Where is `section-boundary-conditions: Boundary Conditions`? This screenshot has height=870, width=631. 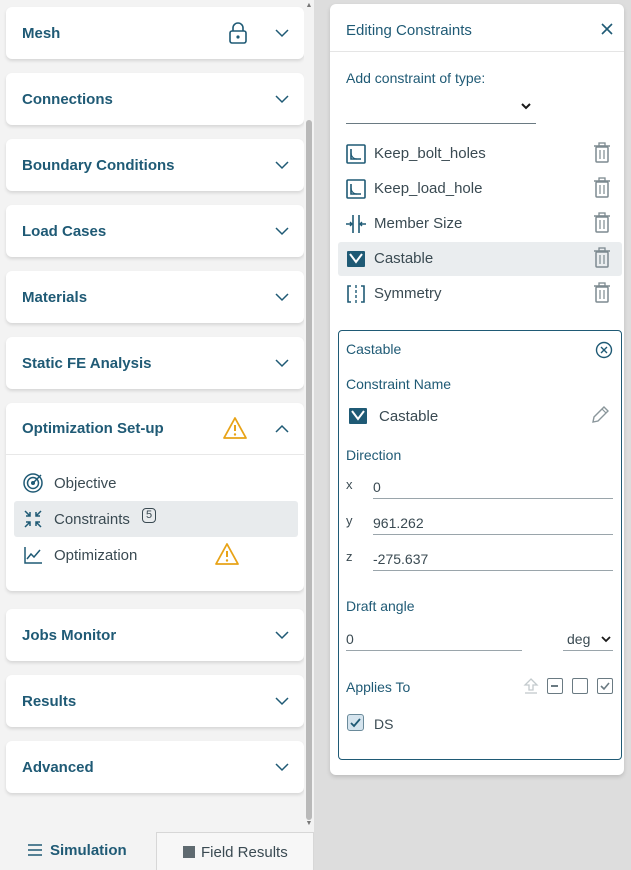
section-boundary-conditions: Boundary Conditions is located at coordinates (155, 165).